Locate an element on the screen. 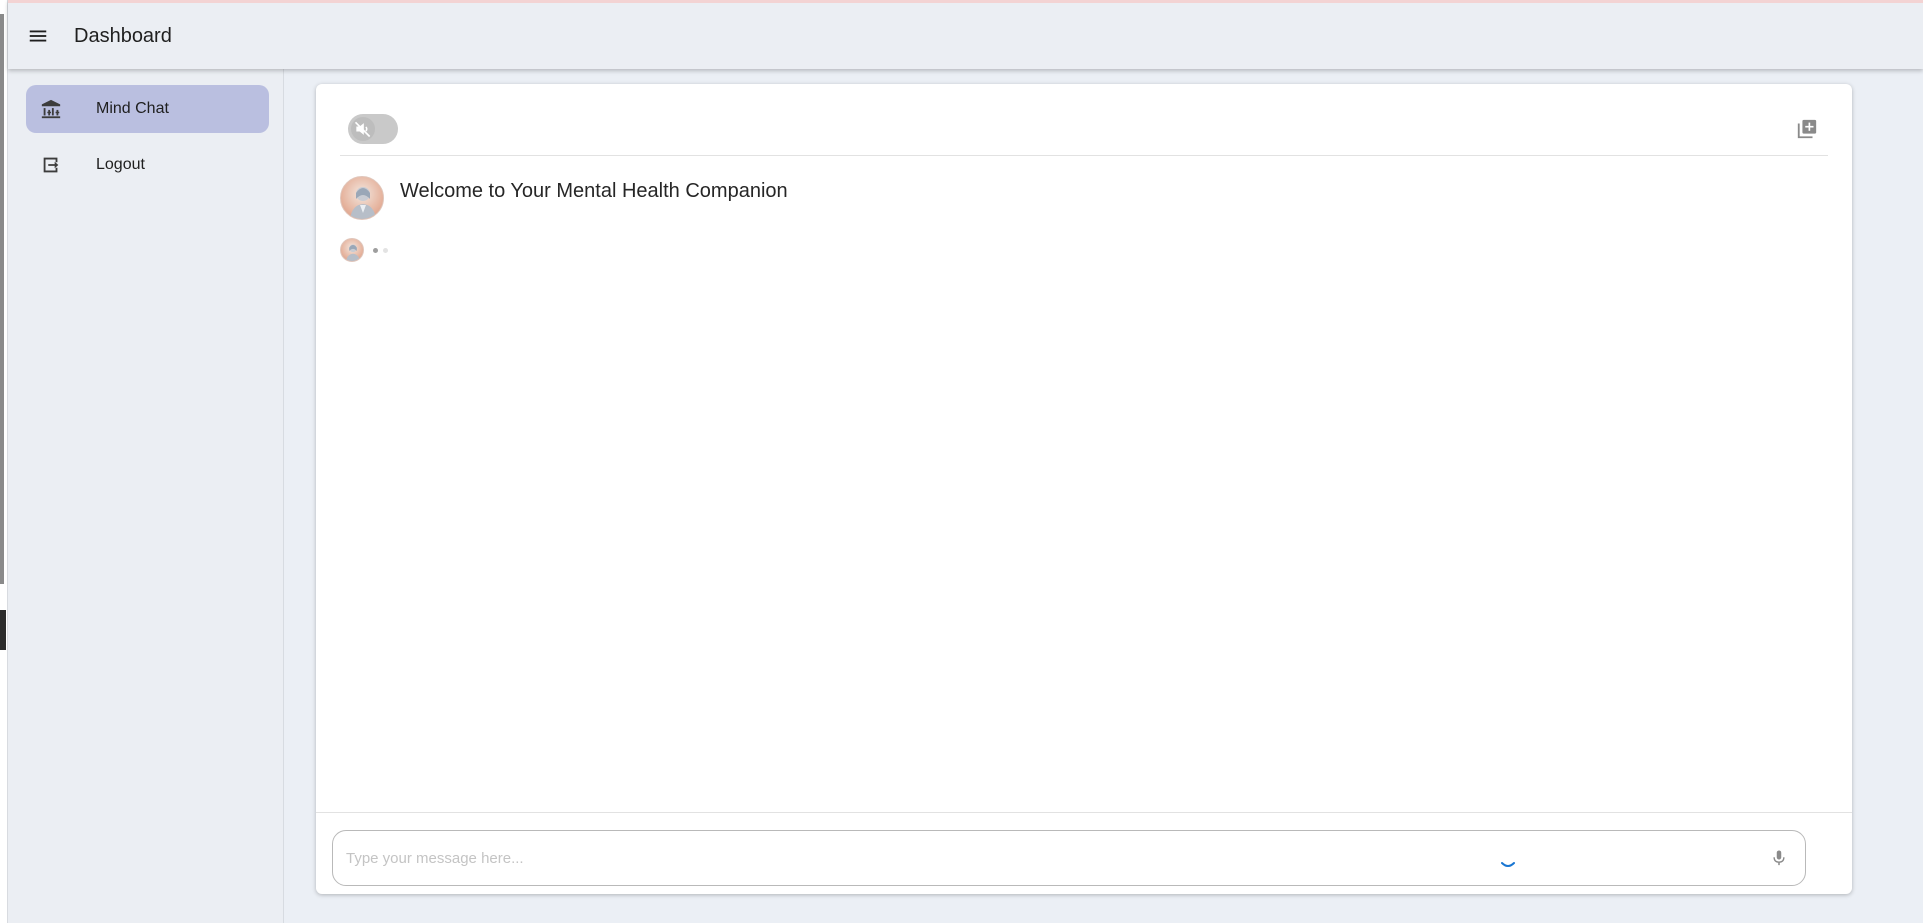 The image size is (1923, 923). welcome-message-row: Welcome to Your Mental Health Companion is located at coordinates (564, 198).